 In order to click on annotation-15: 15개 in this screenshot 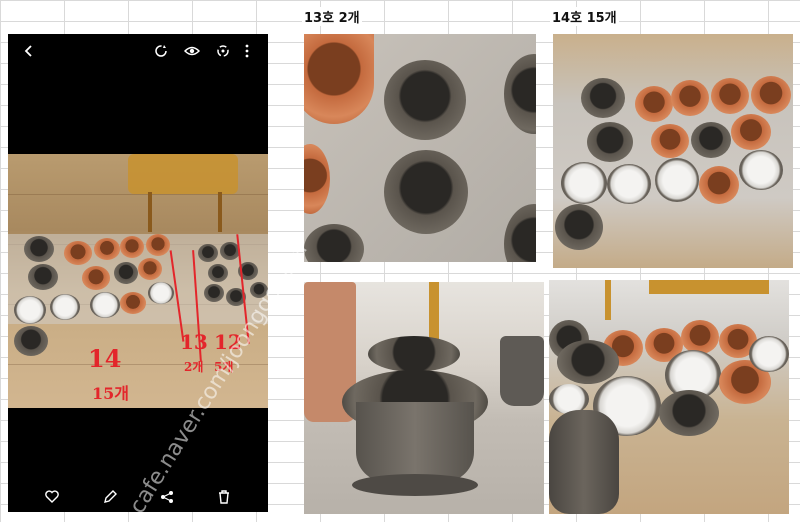, I will do `click(110, 393)`.